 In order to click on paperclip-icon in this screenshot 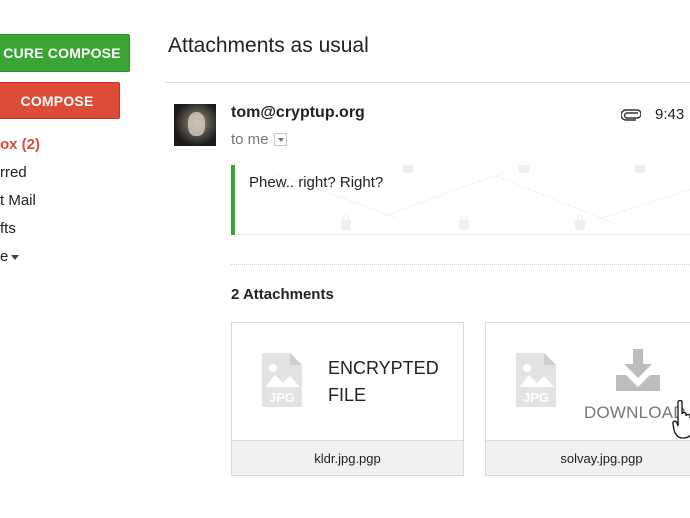, I will do `click(631, 115)`.